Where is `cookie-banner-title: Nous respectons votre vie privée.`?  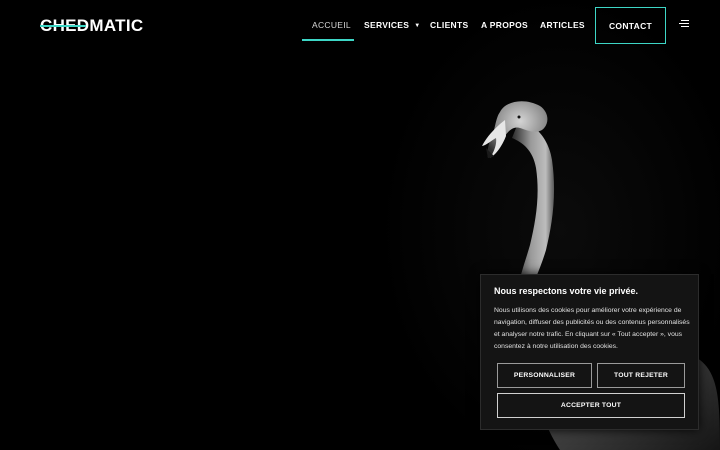
cookie-banner-title: Nous respectons votre vie privée. is located at coordinates (566, 291).